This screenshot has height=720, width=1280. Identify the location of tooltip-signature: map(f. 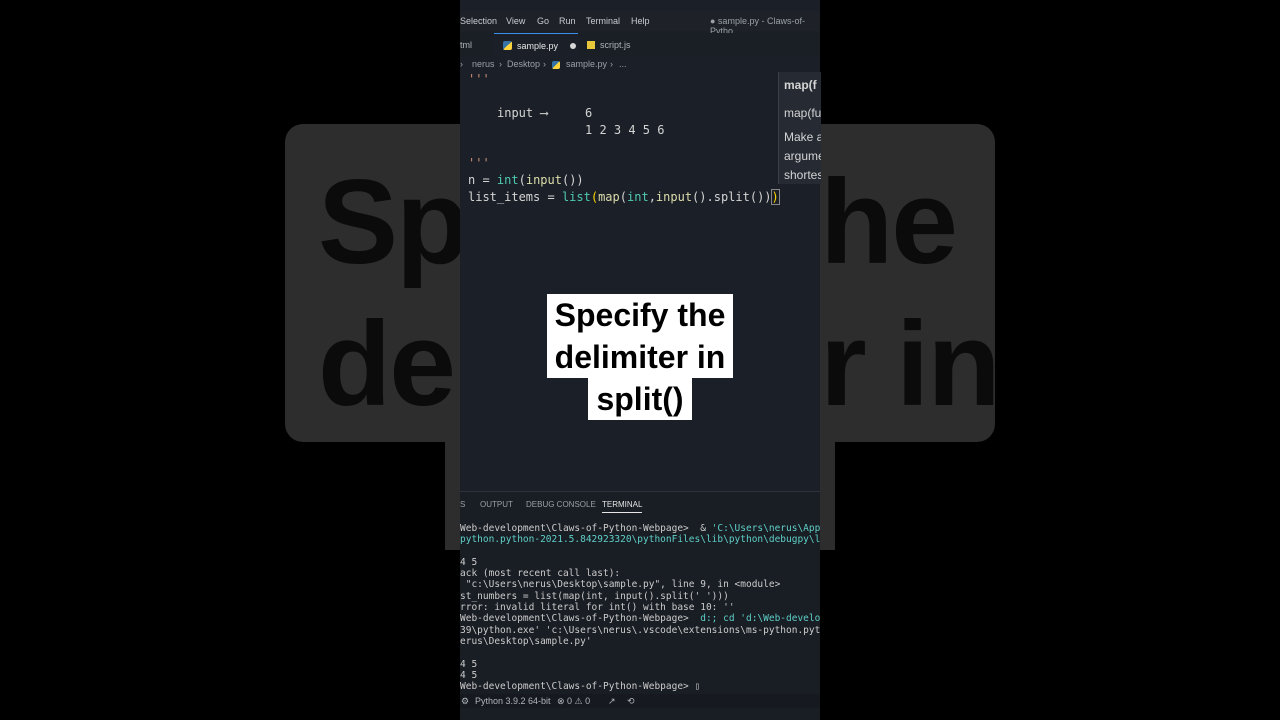
(800, 85).